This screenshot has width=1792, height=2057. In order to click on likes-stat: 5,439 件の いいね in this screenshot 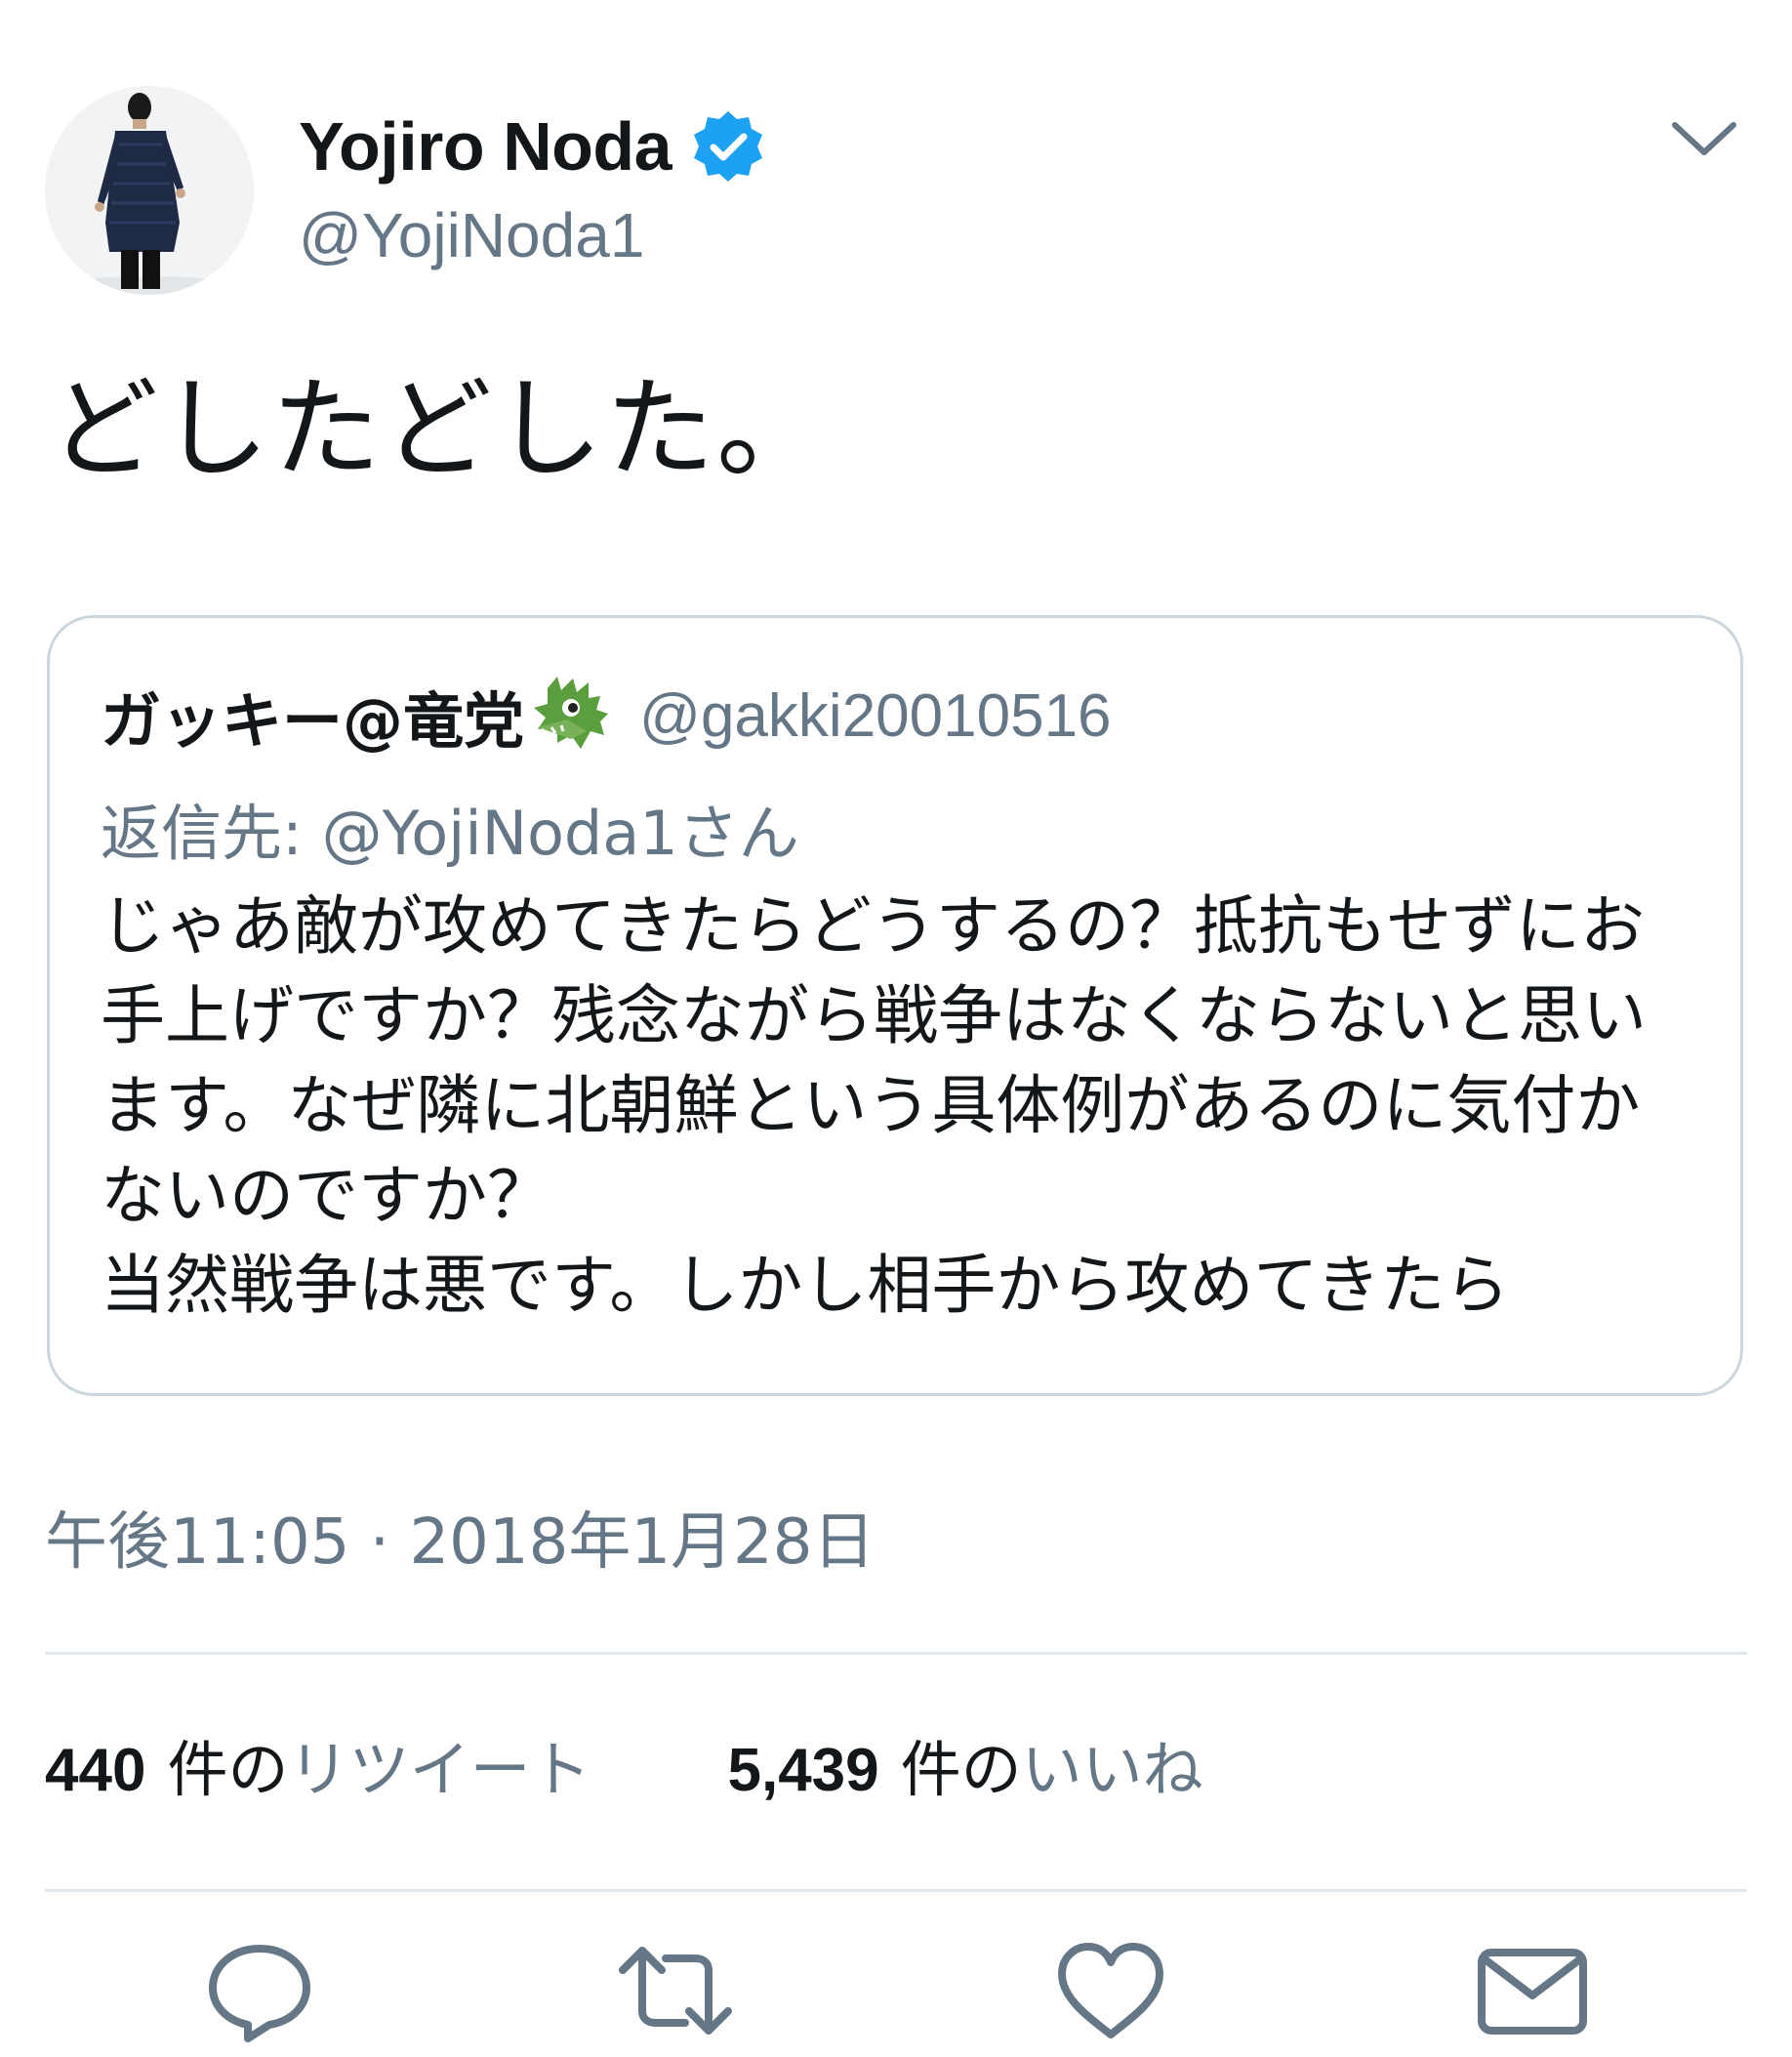, I will do `click(964, 1764)`.